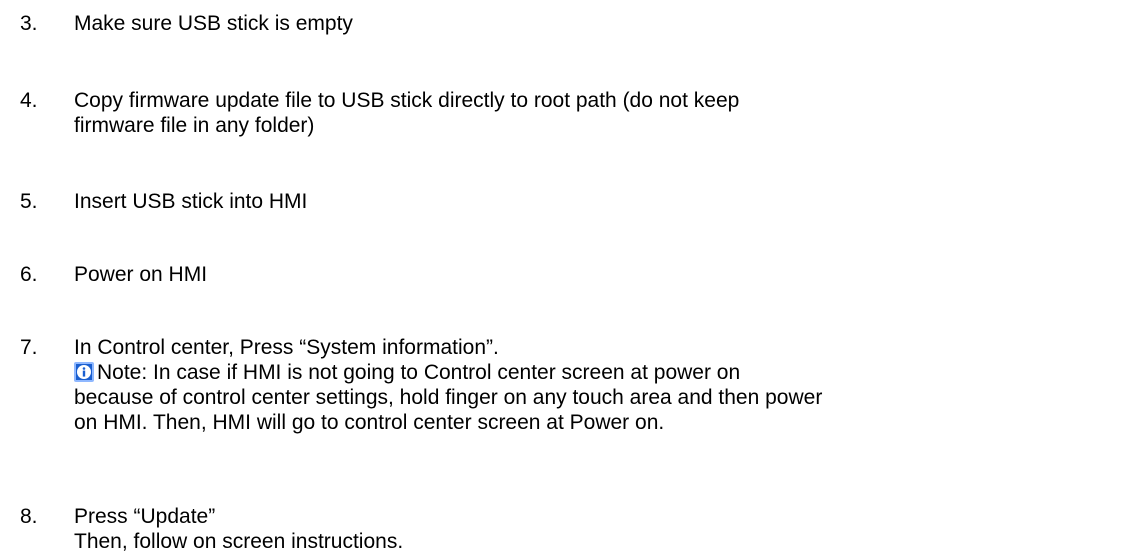 The height and width of the screenshot is (555, 1129). What do you see at coordinates (213, 23) in the screenshot?
I see `step-line: Make sure USB stick is empty` at bounding box center [213, 23].